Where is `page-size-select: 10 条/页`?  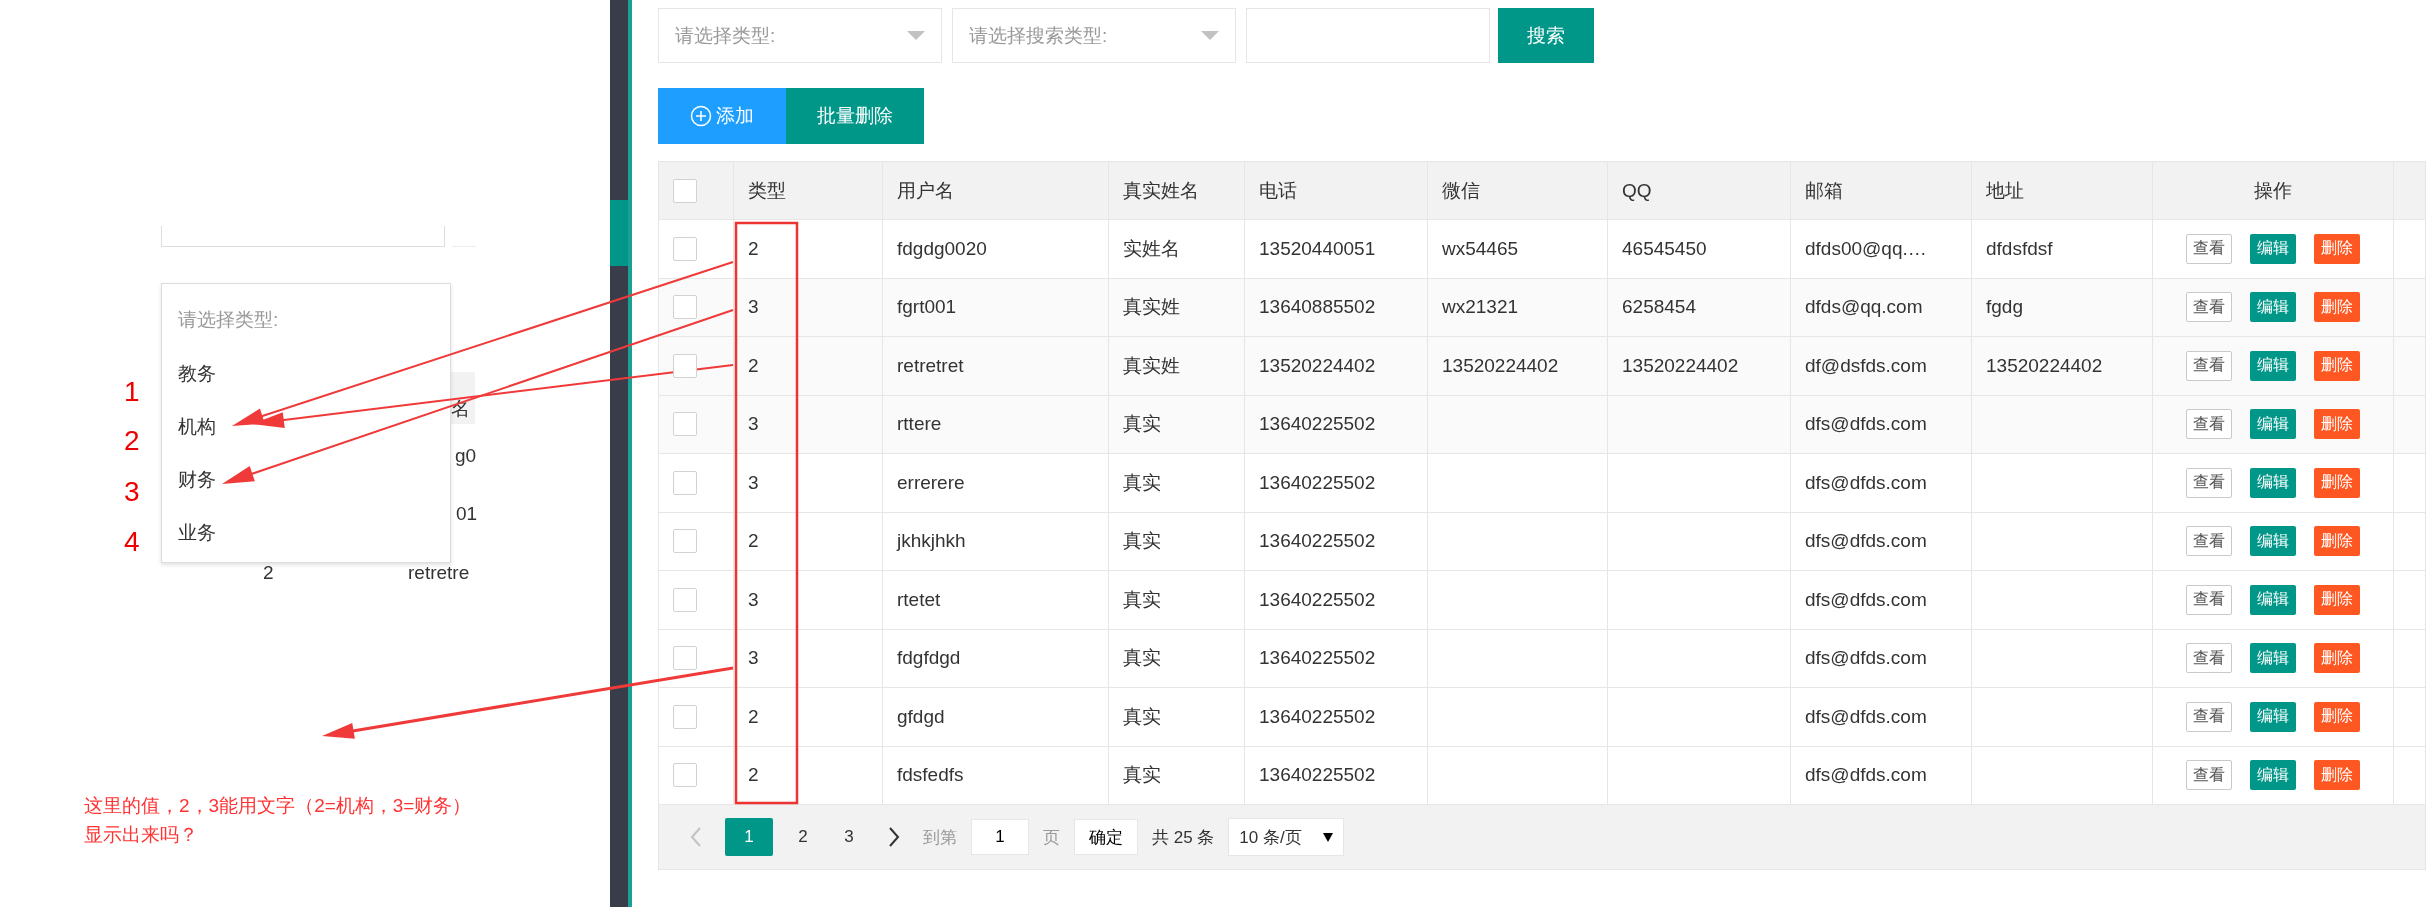 page-size-select: 10 条/页 is located at coordinates (1286, 837).